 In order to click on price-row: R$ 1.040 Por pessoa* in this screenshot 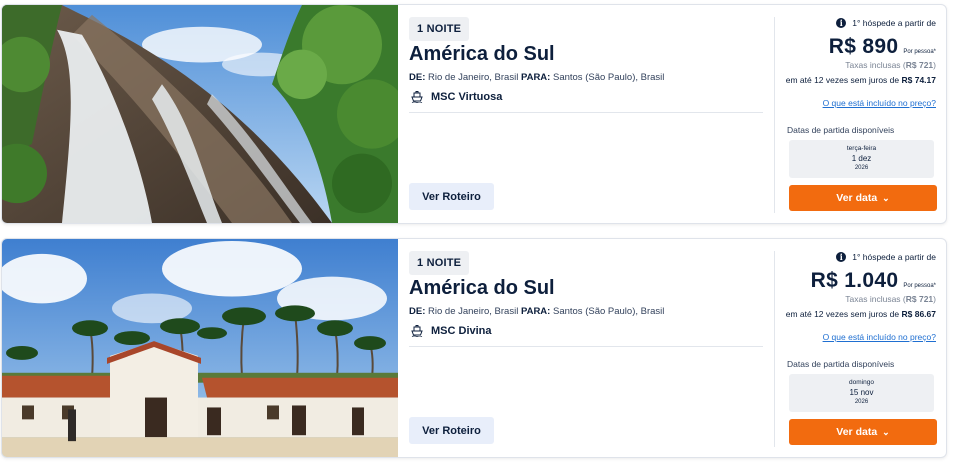, I will do `click(873, 281)`.